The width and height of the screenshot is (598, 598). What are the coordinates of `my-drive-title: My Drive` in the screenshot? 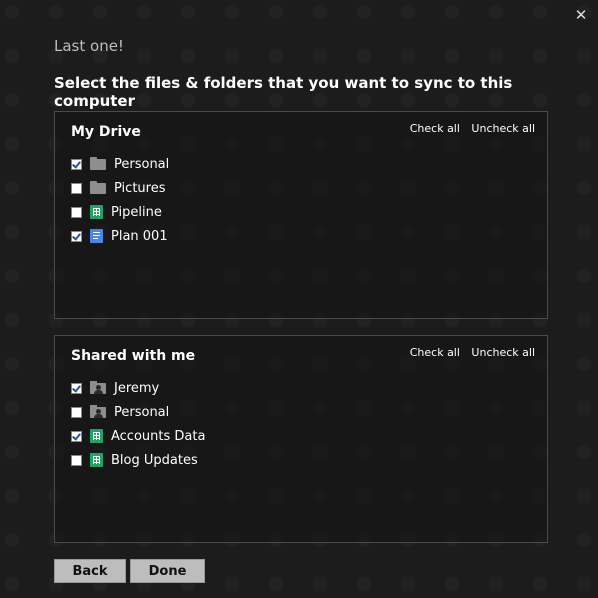 It's located at (106, 132).